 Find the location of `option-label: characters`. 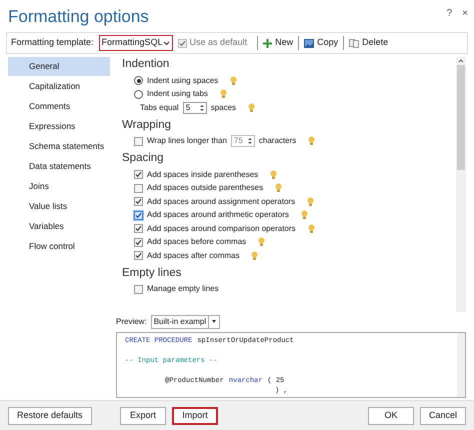

option-label: characters is located at coordinates (277, 141).